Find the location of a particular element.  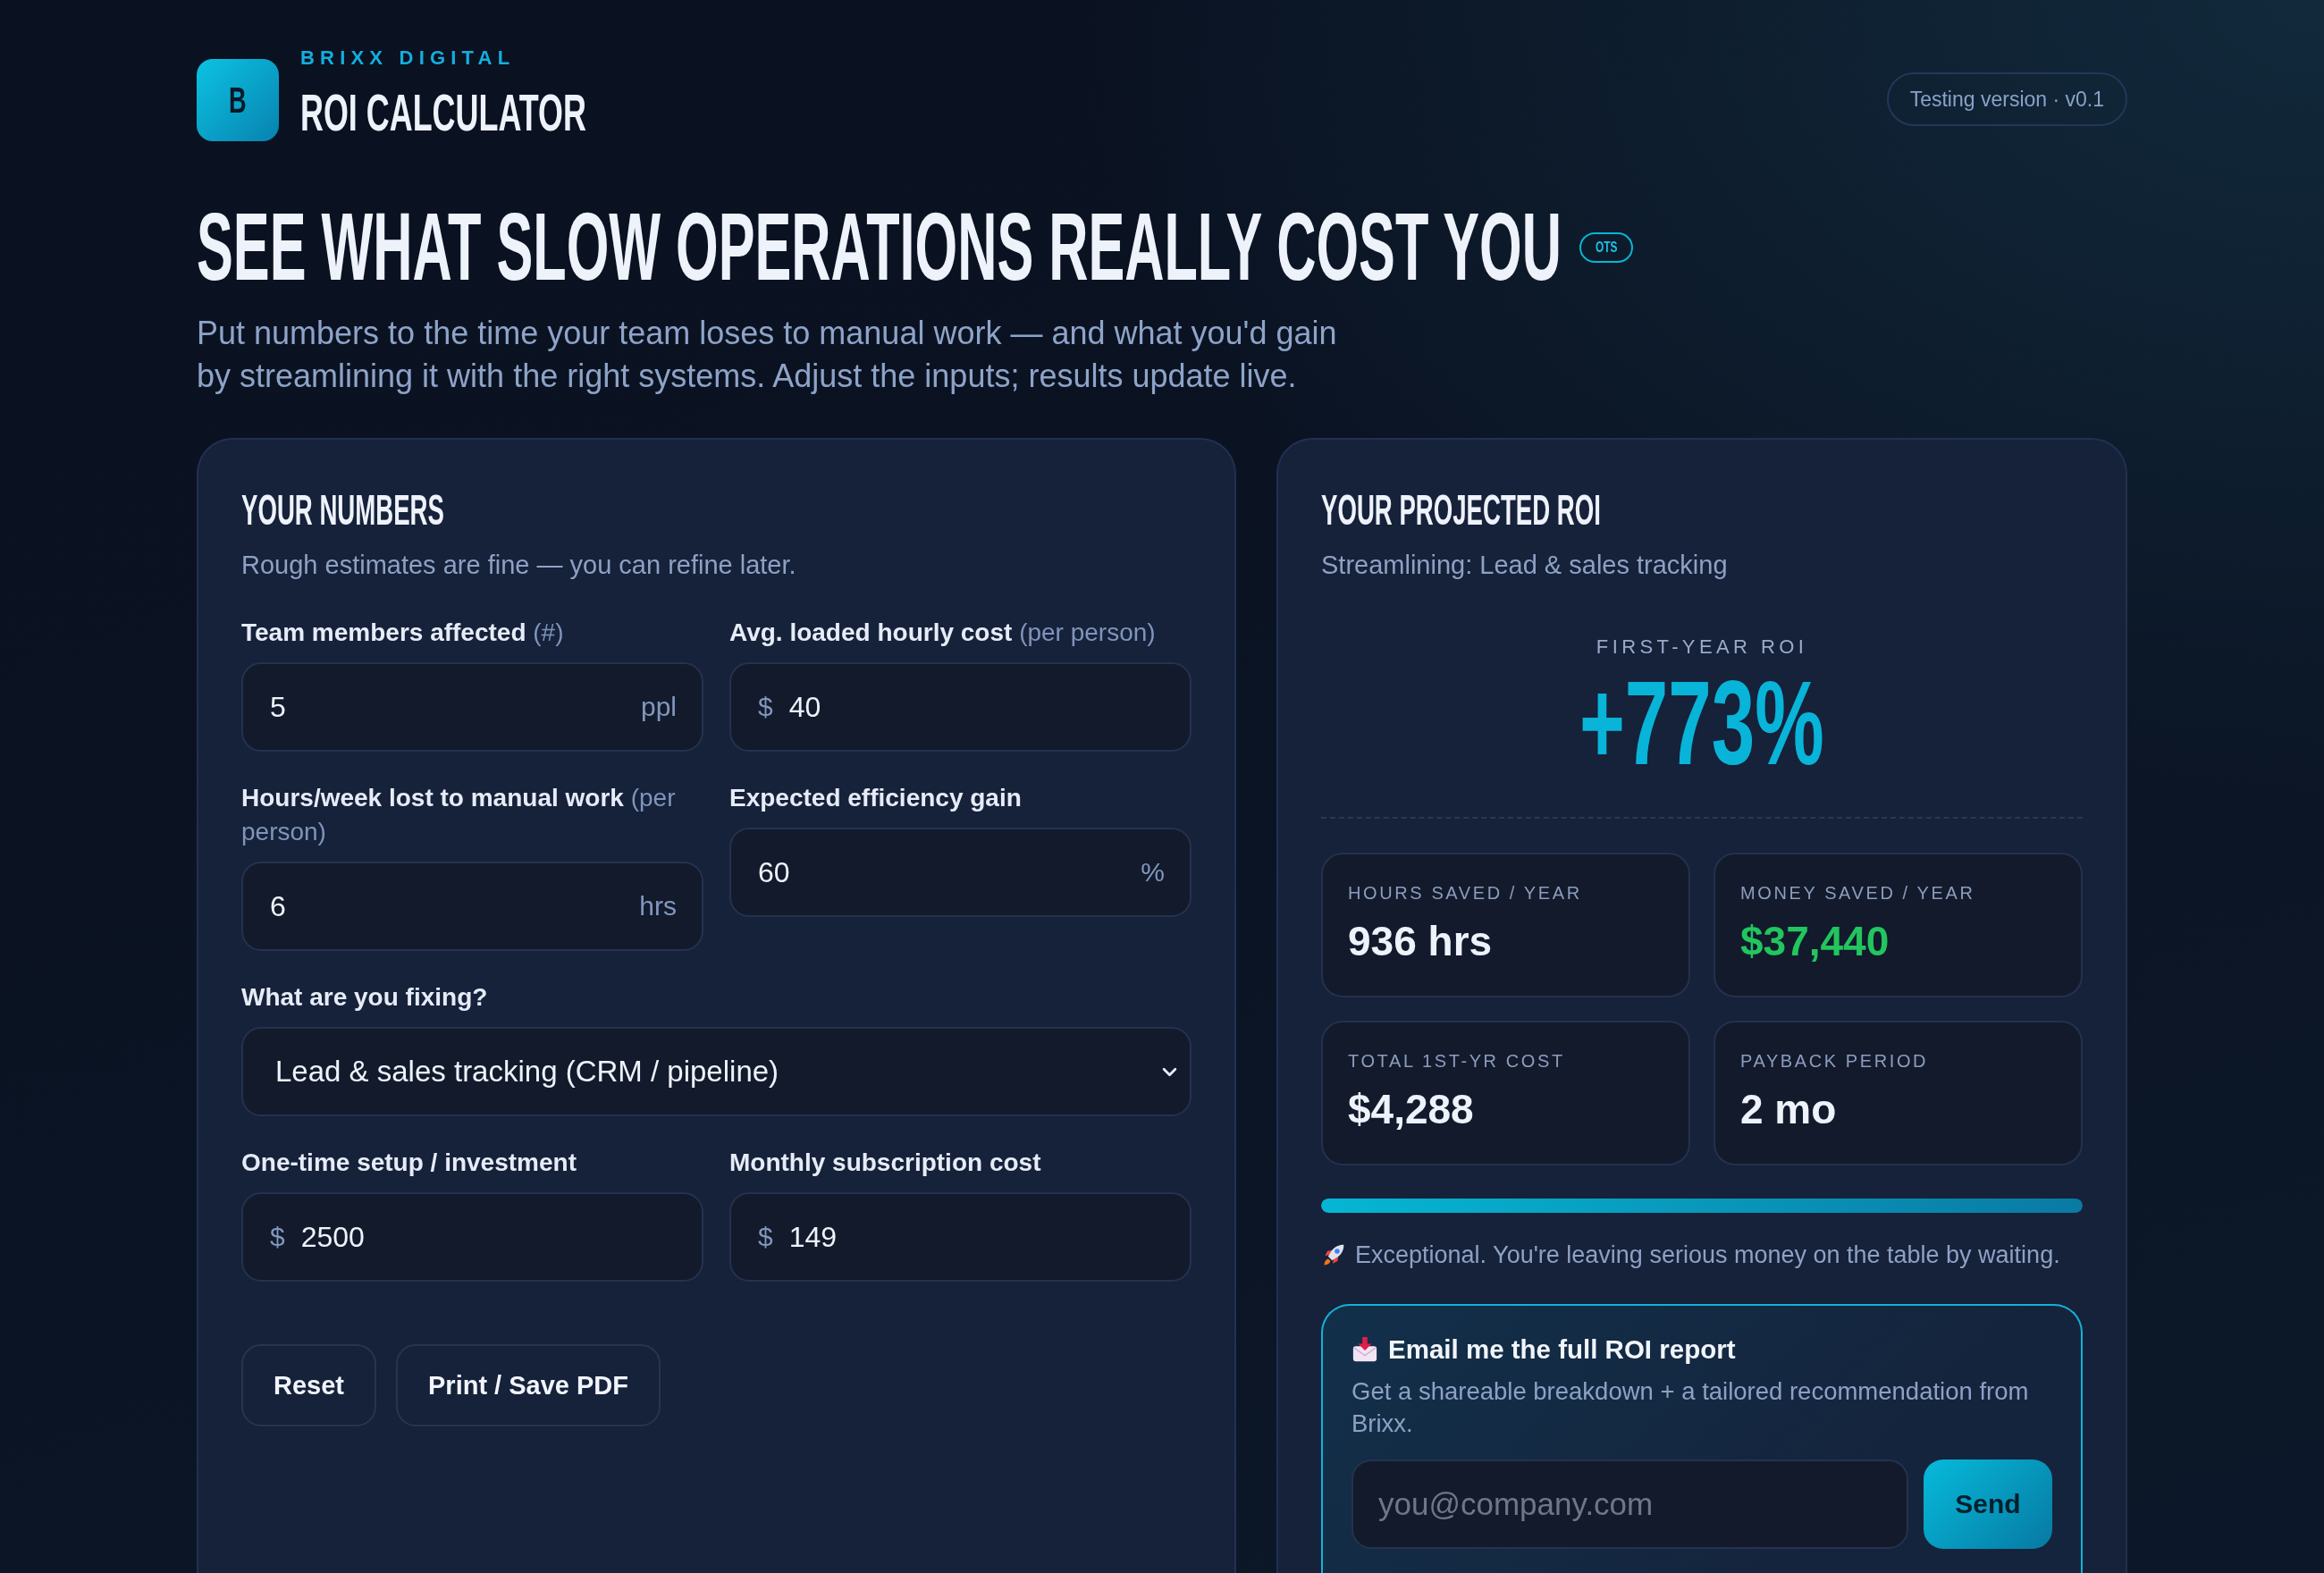

number-input: 60 % is located at coordinates (960, 873).